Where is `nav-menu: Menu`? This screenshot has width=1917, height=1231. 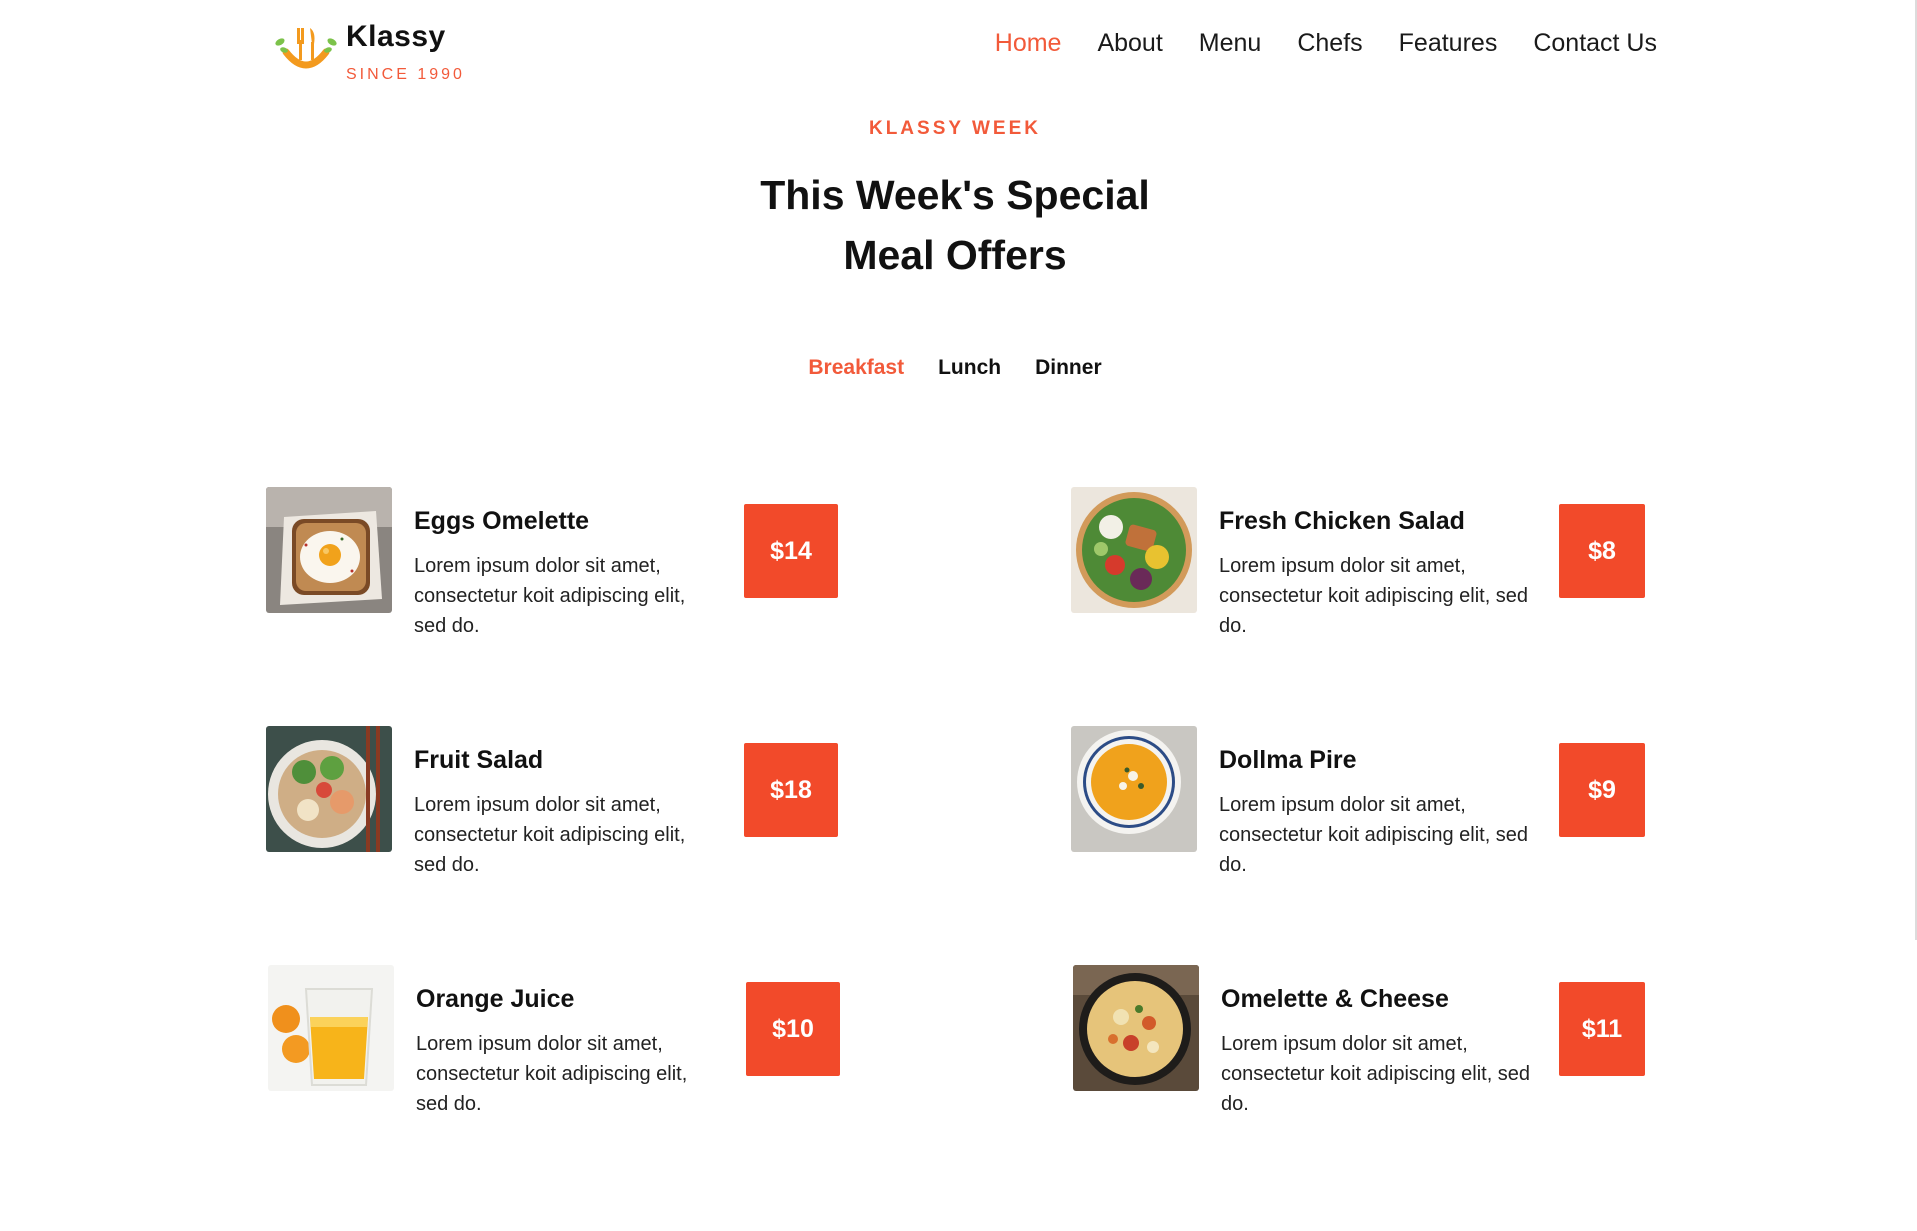 nav-menu: Menu is located at coordinates (1230, 43).